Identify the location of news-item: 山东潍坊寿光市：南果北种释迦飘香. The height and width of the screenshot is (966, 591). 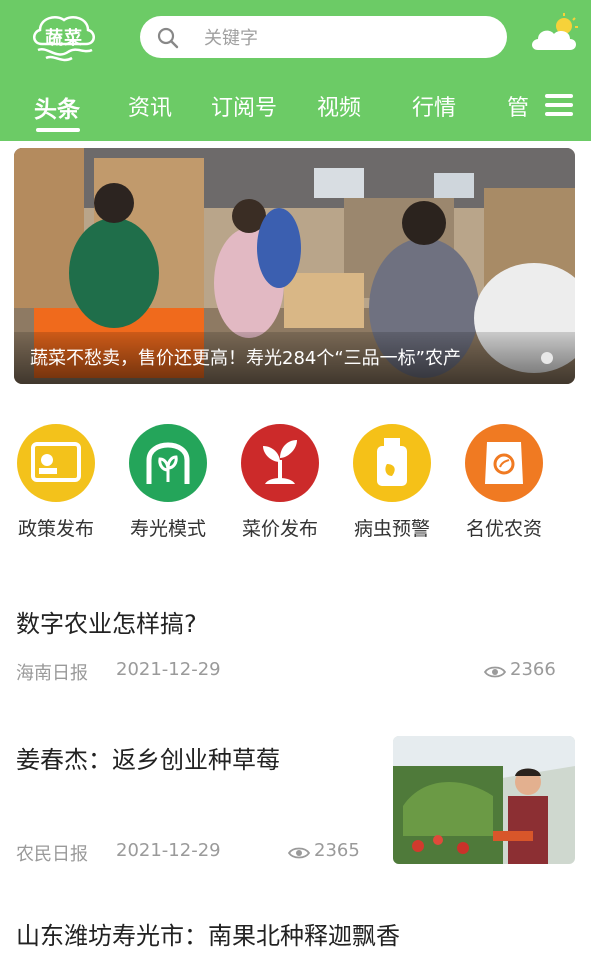
(295, 936).